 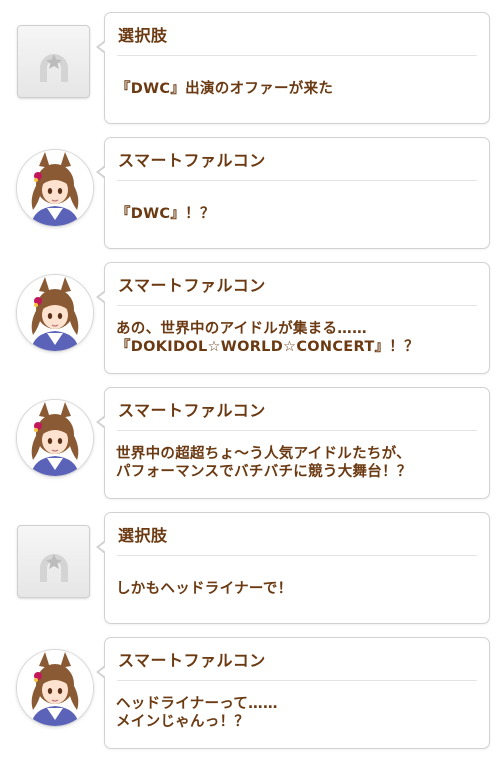 I want to click on log-entry-choice: 選択肢 しかもヘッドライナーで！, so click(x=249, y=569).